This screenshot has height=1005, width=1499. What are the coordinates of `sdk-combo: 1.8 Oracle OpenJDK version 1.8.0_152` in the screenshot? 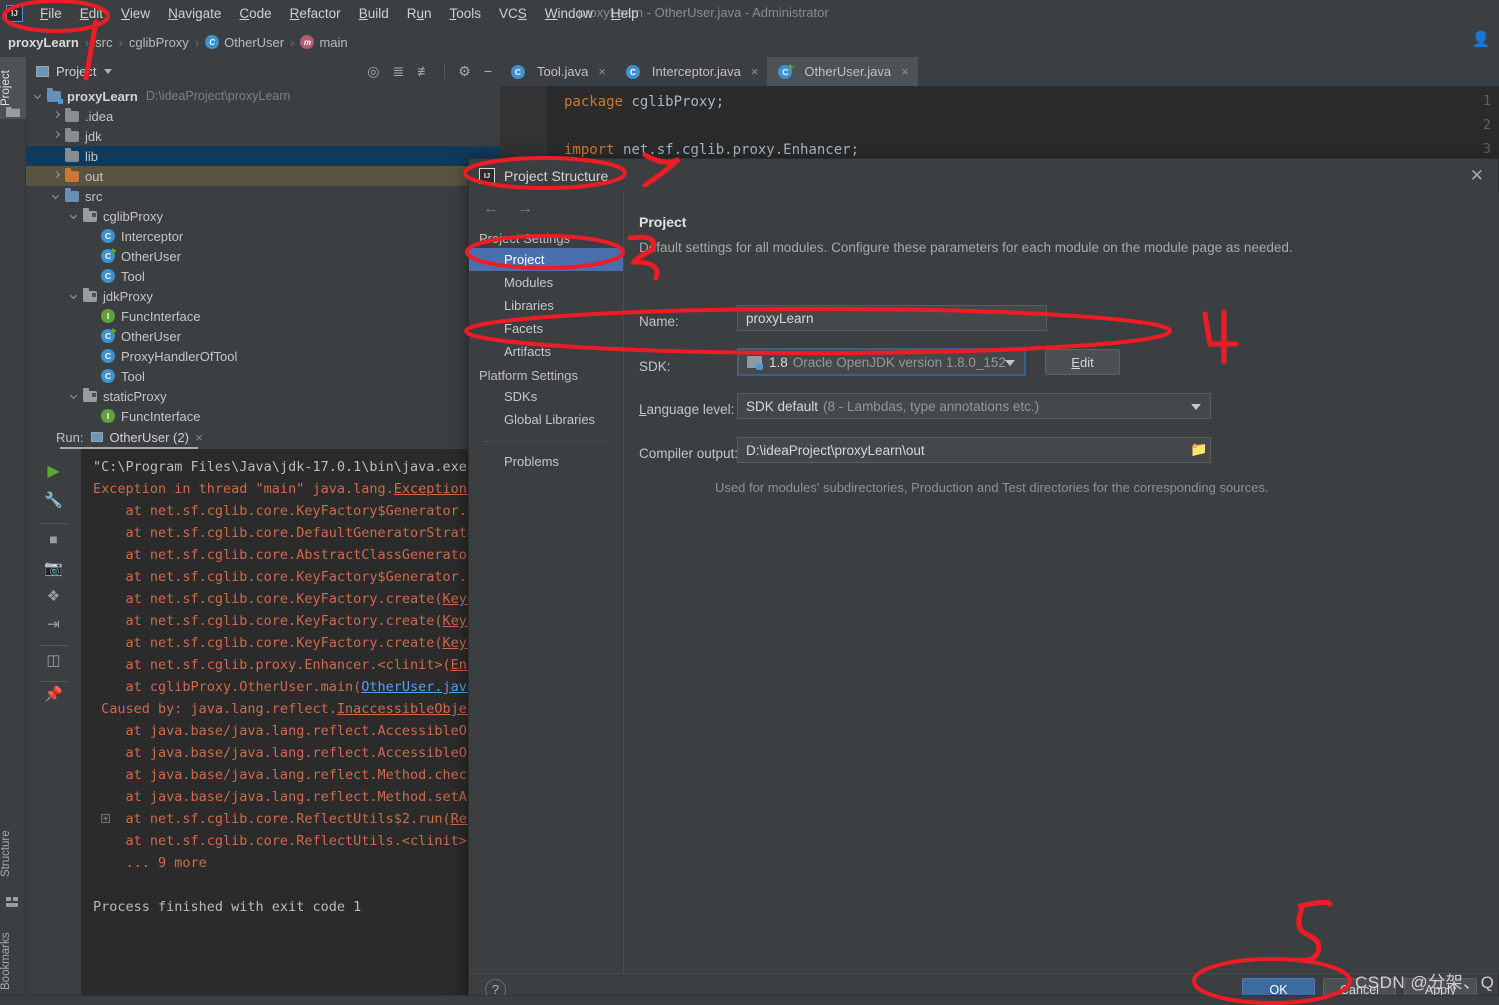 It's located at (881, 362).